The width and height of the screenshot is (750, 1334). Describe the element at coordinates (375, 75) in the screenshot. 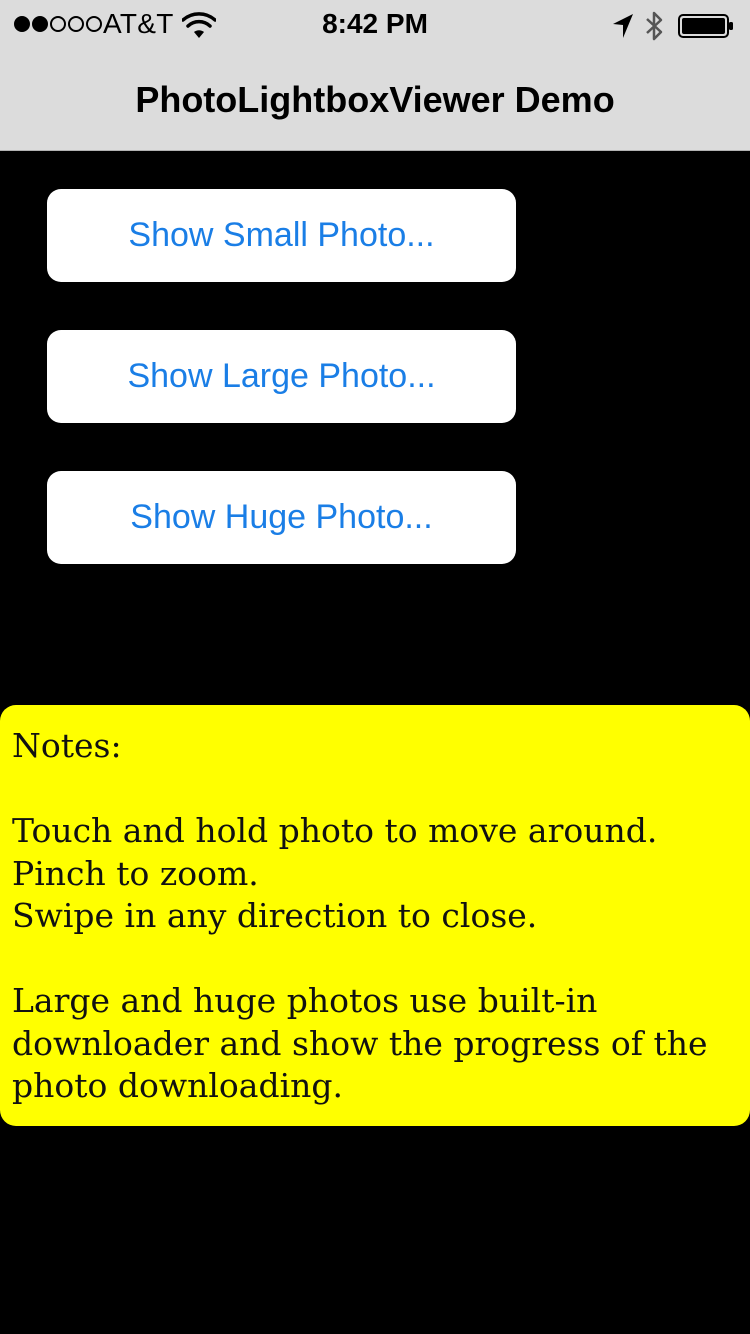

I see `navigation-bar: AT&T 8:42 PM PhotoLightboxViewer Demo` at that location.